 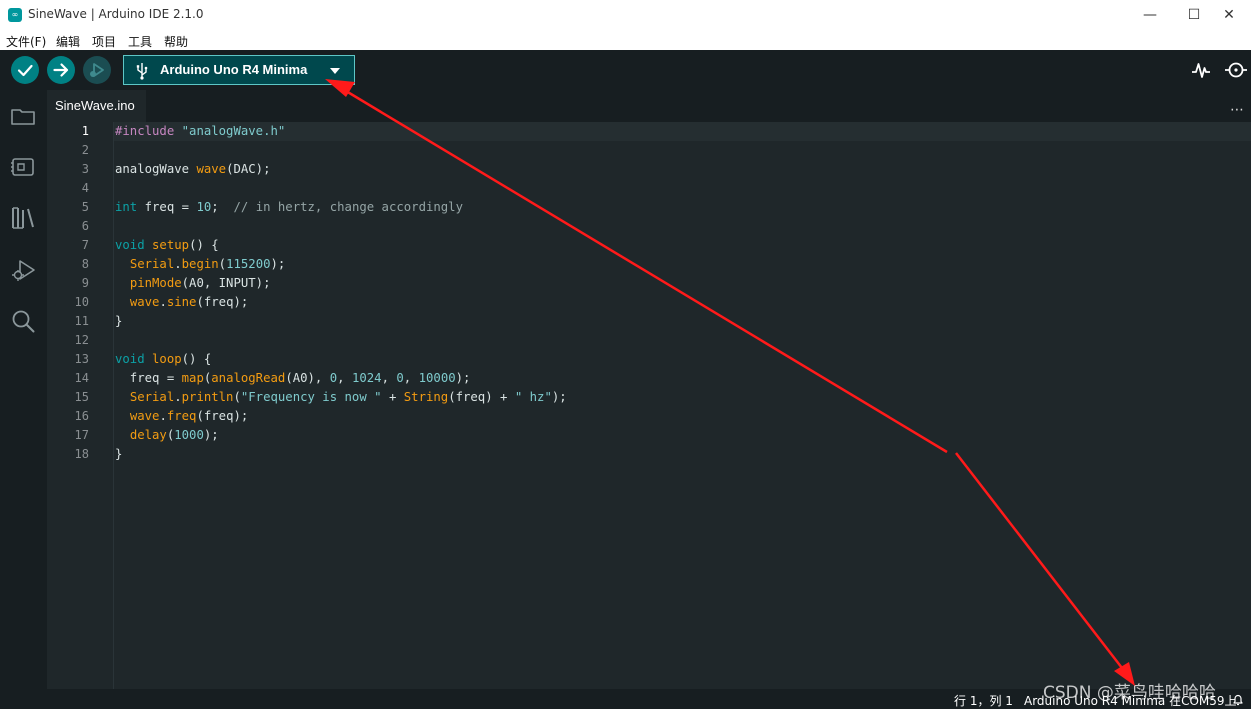 I want to click on library-icon, so click(x=23, y=218).